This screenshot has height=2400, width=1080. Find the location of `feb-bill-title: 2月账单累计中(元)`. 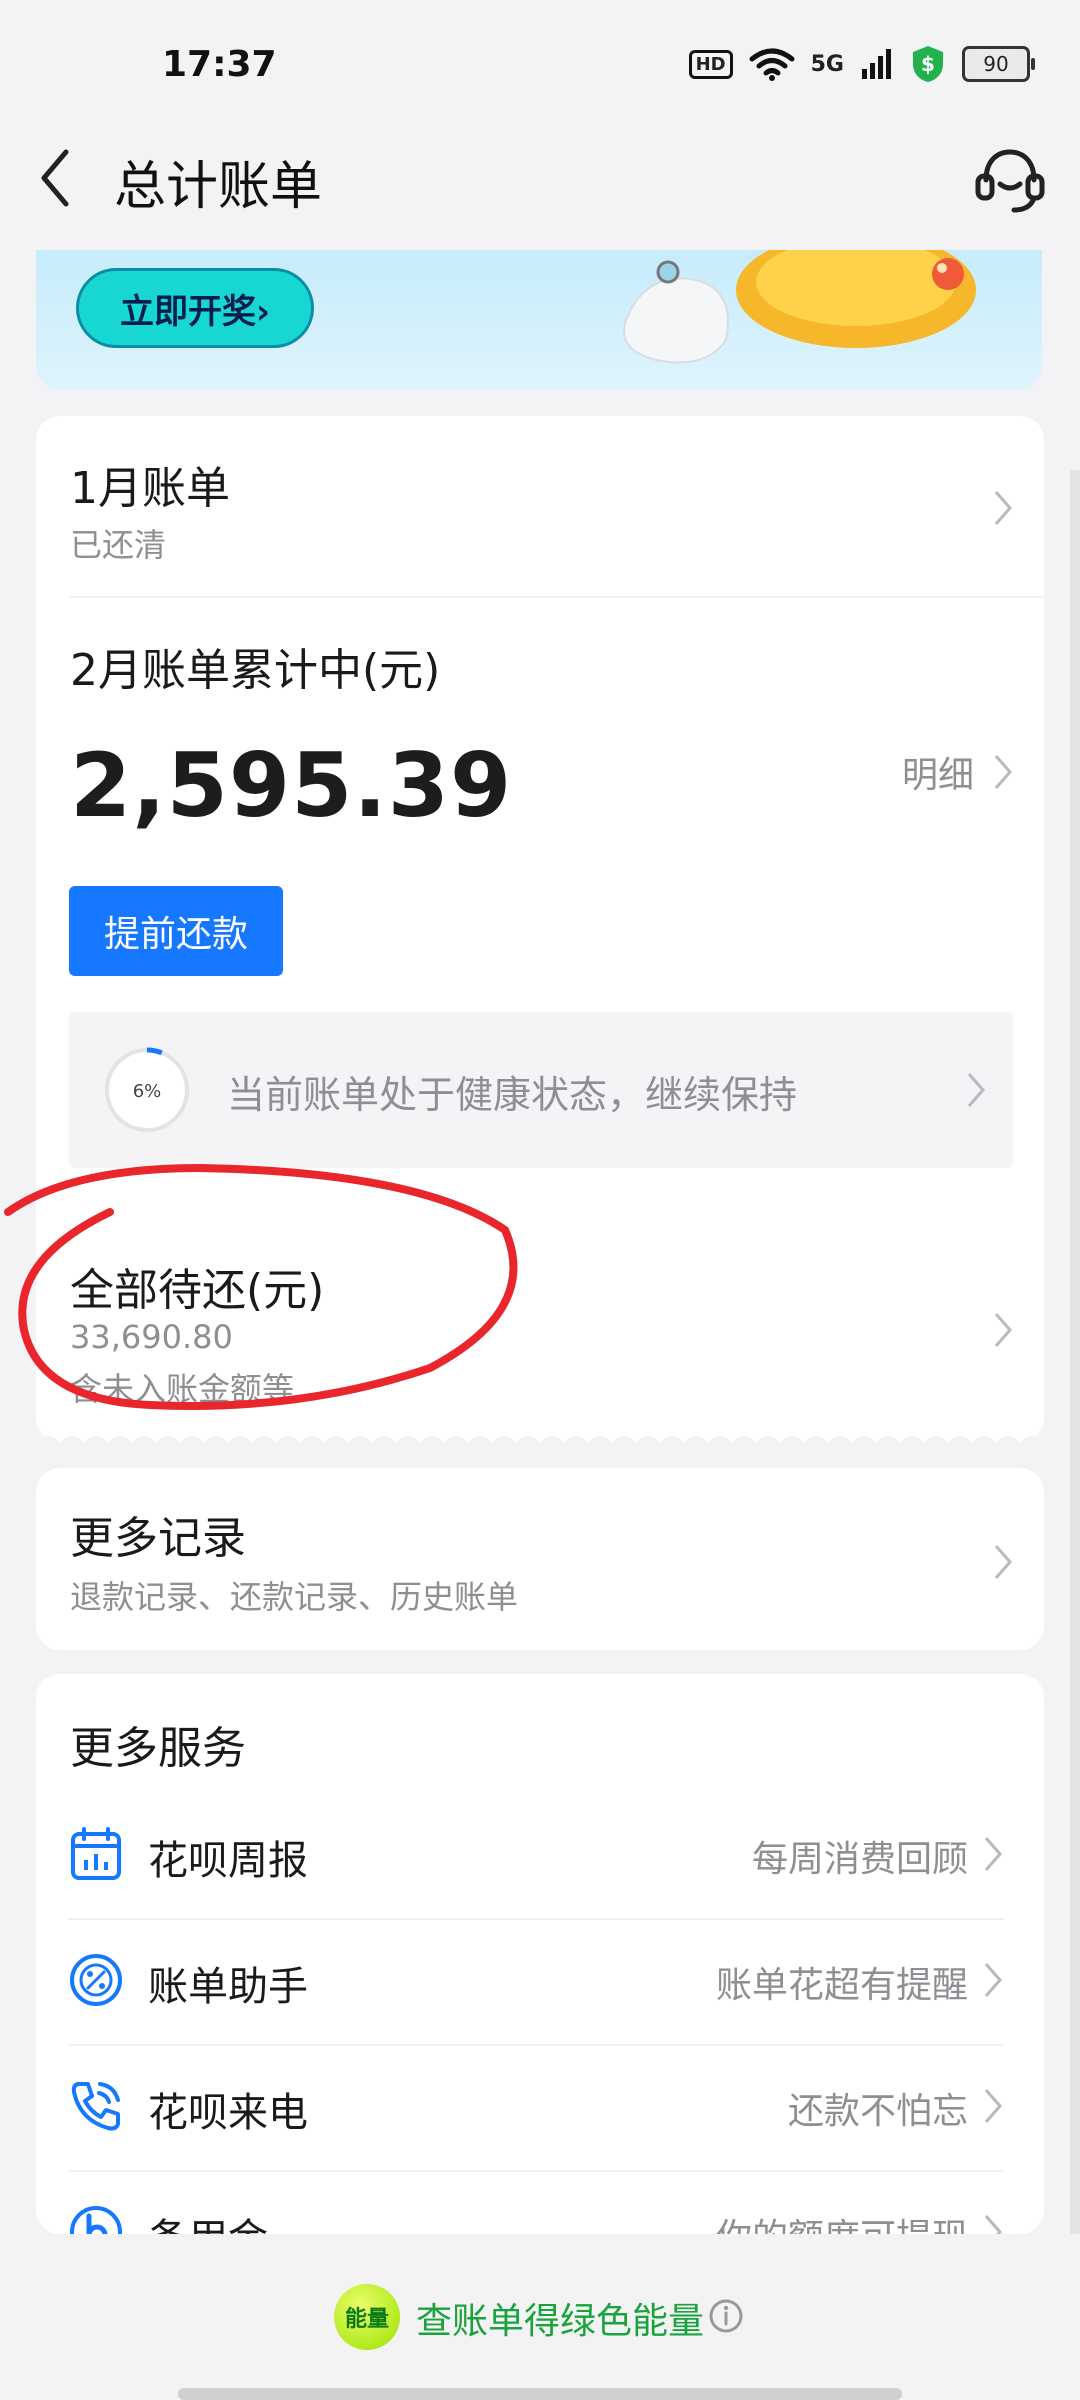

feb-bill-title: 2月账单累计中(元) is located at coordinates (255, 670).